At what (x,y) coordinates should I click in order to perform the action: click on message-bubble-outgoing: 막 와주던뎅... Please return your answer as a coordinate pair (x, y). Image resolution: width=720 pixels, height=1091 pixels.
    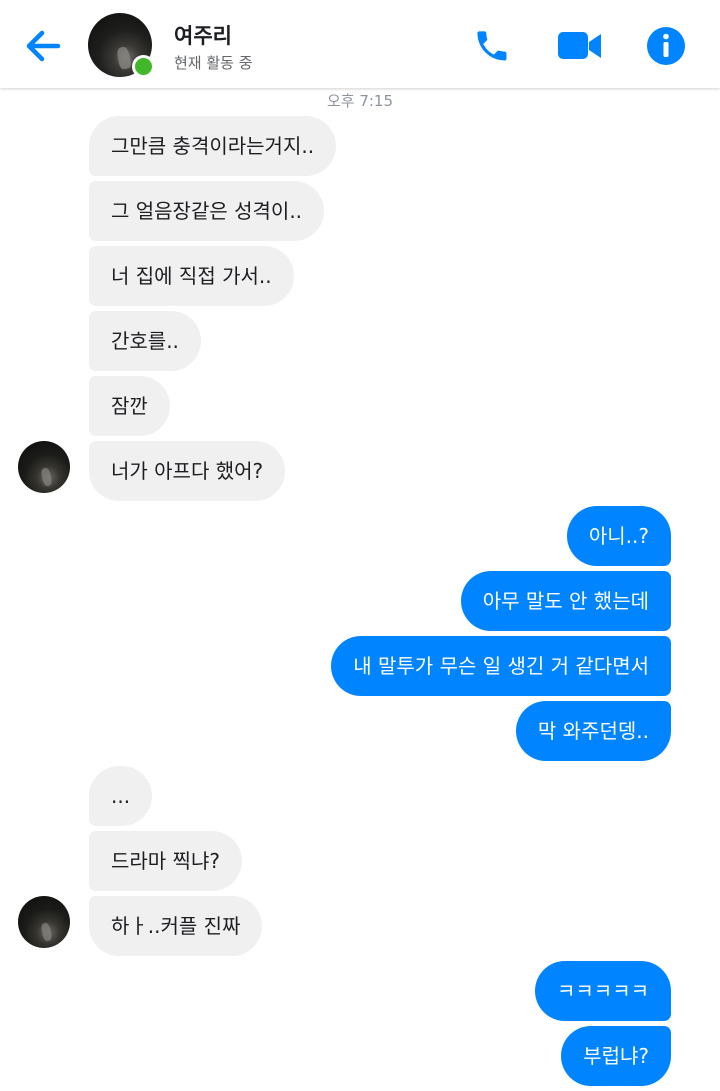
    Looking at the image, I should click on (593, 731).